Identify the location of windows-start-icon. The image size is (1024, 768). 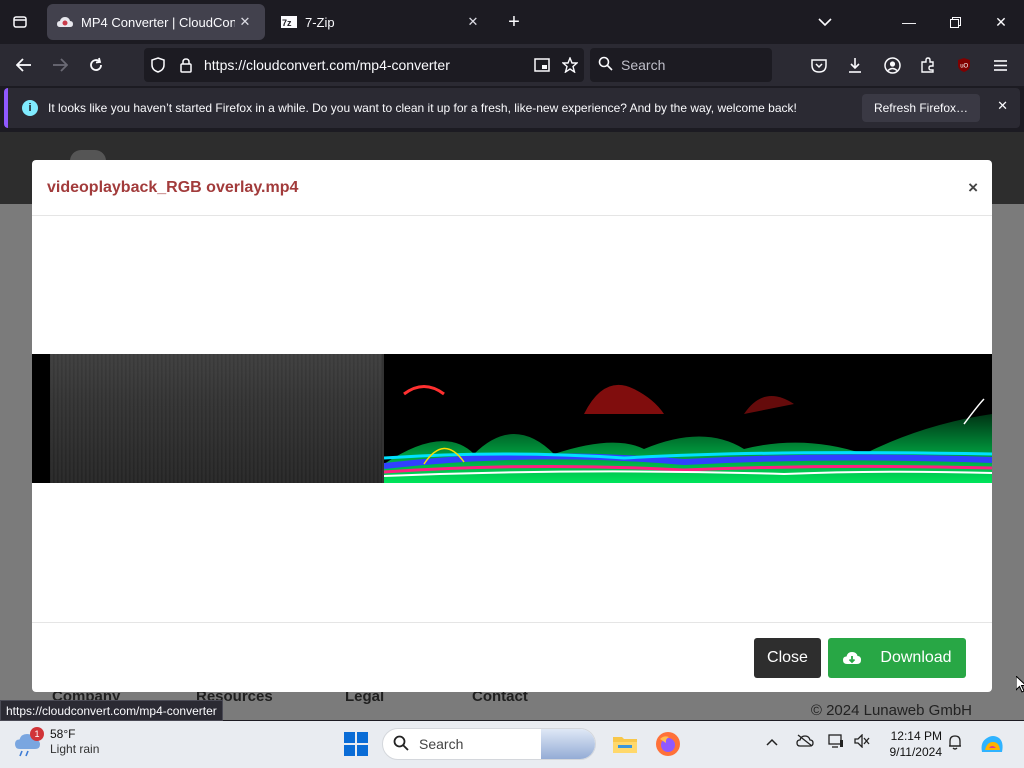
(356, 745).